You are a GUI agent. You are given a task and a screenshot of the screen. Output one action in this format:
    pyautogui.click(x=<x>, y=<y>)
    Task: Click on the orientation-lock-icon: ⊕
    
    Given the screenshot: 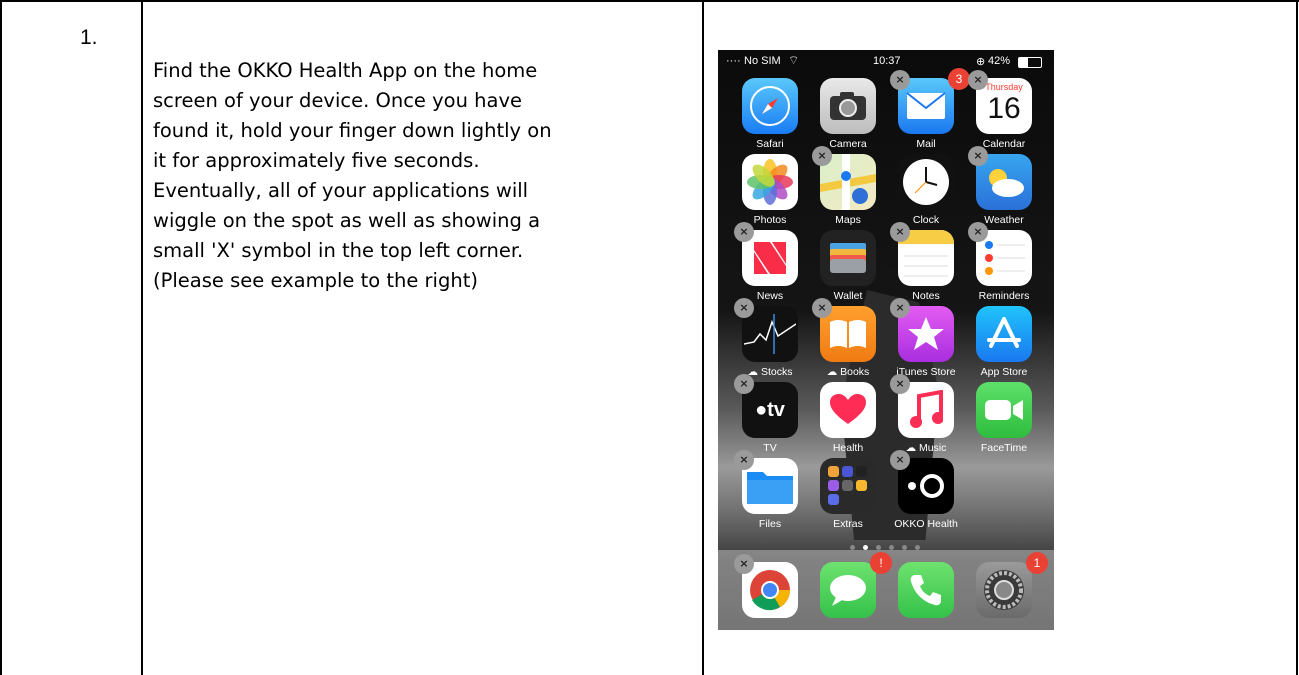 What is the action you would take?
    pyautogui.click(x=981, y=62)
    